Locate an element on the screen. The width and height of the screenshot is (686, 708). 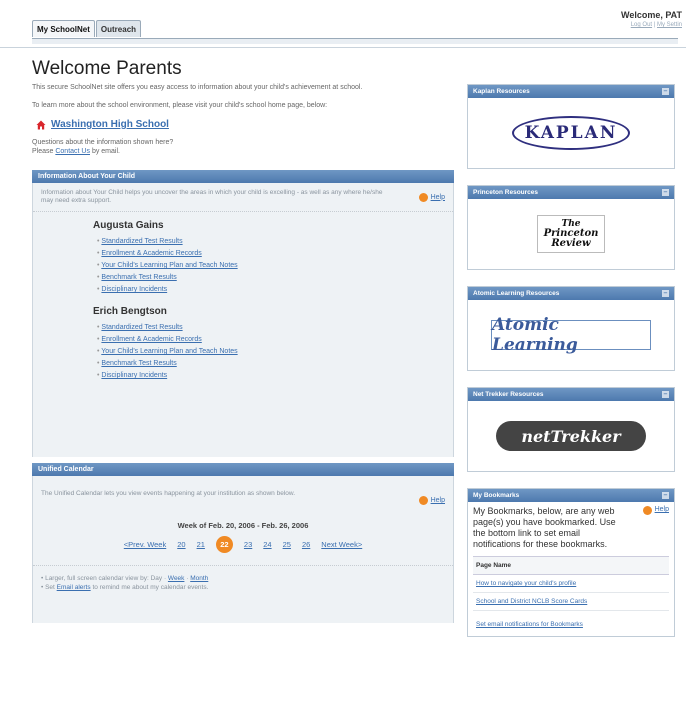
calendar-header: Unified Calendar is located at coordinates (243, 469).